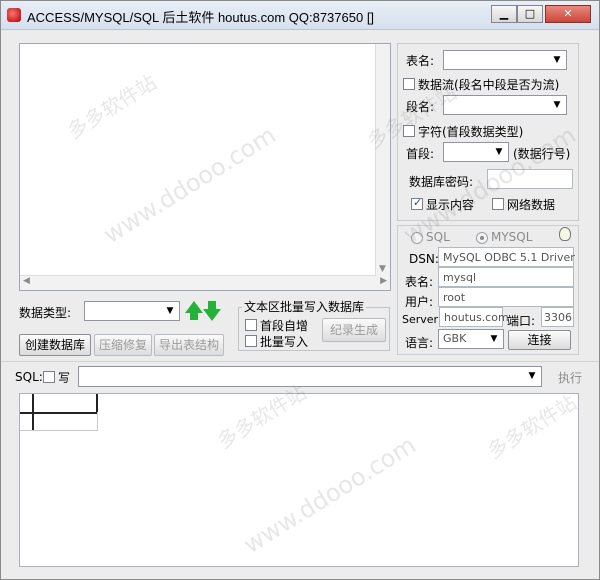  I want to click on table-name-select: ▼, so click(505, 60).